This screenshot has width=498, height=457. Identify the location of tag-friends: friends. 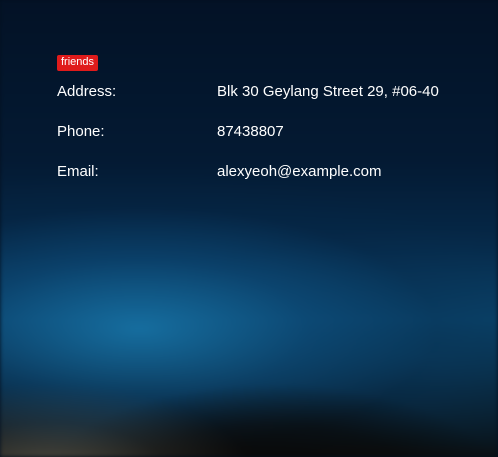
(78, 63).